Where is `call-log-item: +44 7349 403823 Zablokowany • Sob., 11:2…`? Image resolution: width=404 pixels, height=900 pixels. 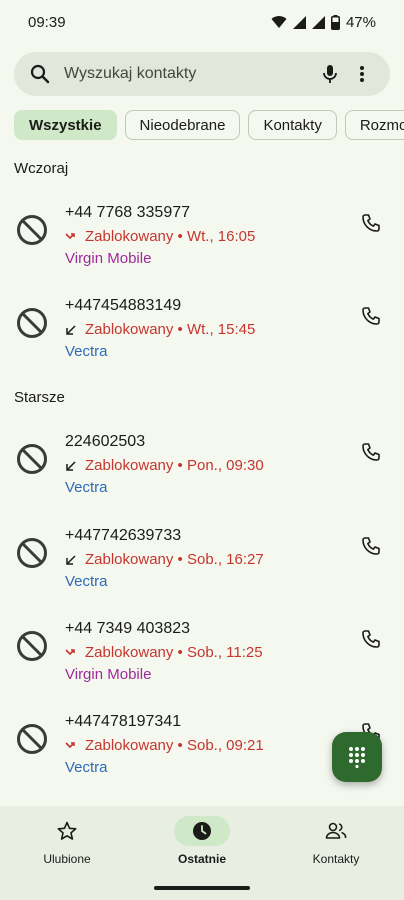 call-log-item: +44 7349 403823 Zablokowany • Sob., 11:2… is located at coordinates (202, 660).